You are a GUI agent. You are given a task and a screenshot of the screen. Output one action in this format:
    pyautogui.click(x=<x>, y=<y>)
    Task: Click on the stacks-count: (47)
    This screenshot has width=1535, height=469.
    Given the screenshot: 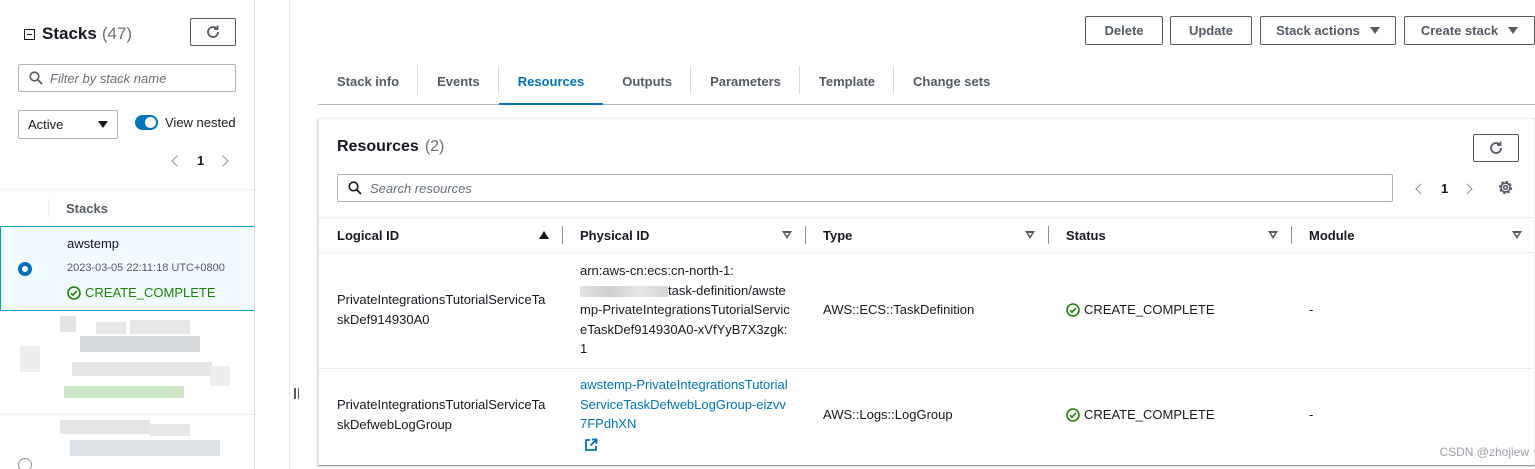 What is the action you would take?
    pyautogui.click(x=117, y=33)
    